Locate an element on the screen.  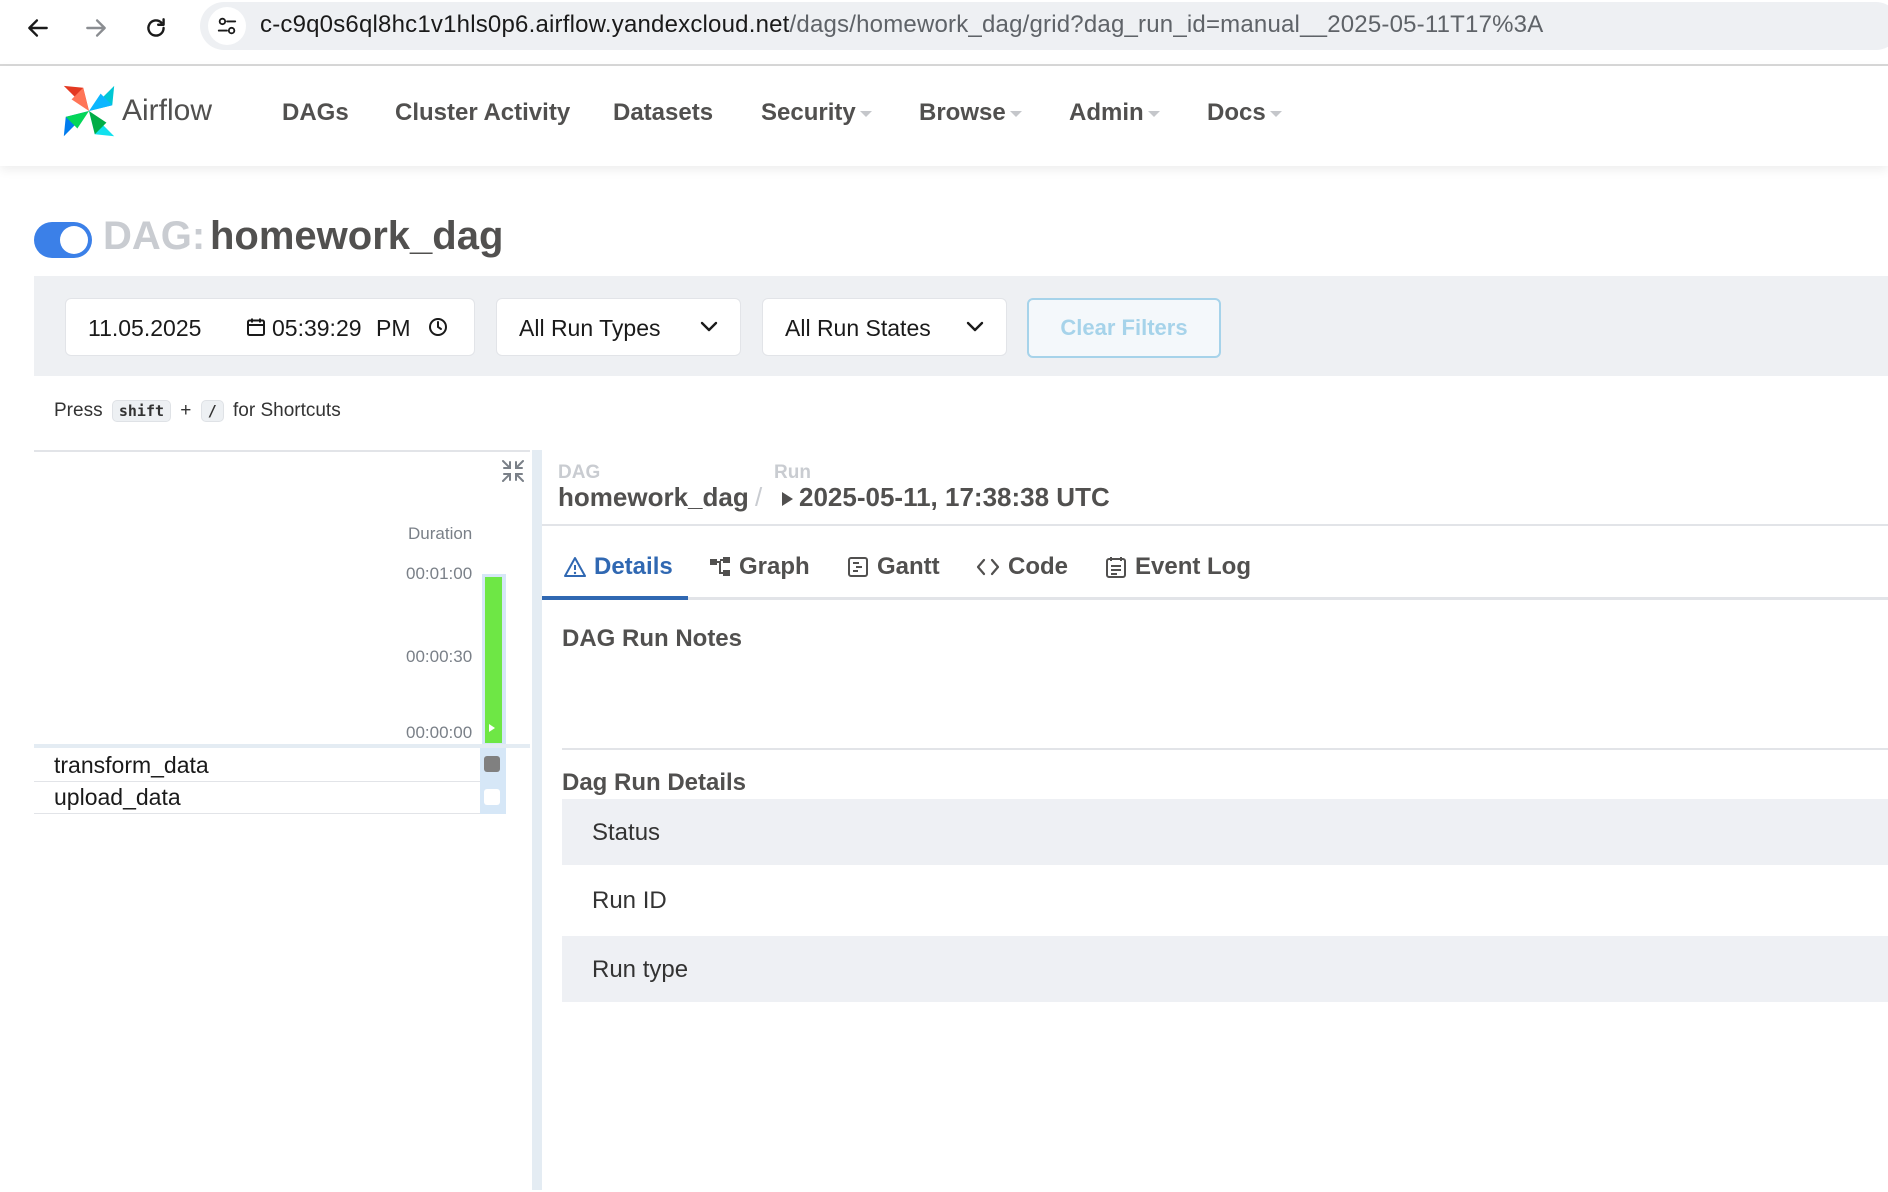
ampm-value: PM is located at coordinates (393, 328).